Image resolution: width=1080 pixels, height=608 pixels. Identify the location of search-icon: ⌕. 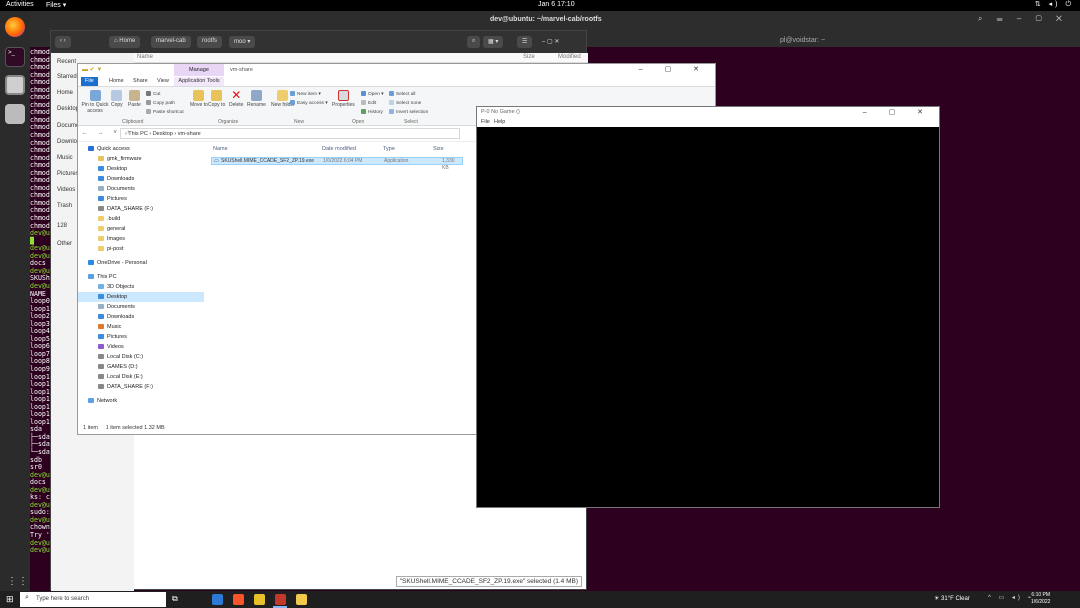
(474, 42).